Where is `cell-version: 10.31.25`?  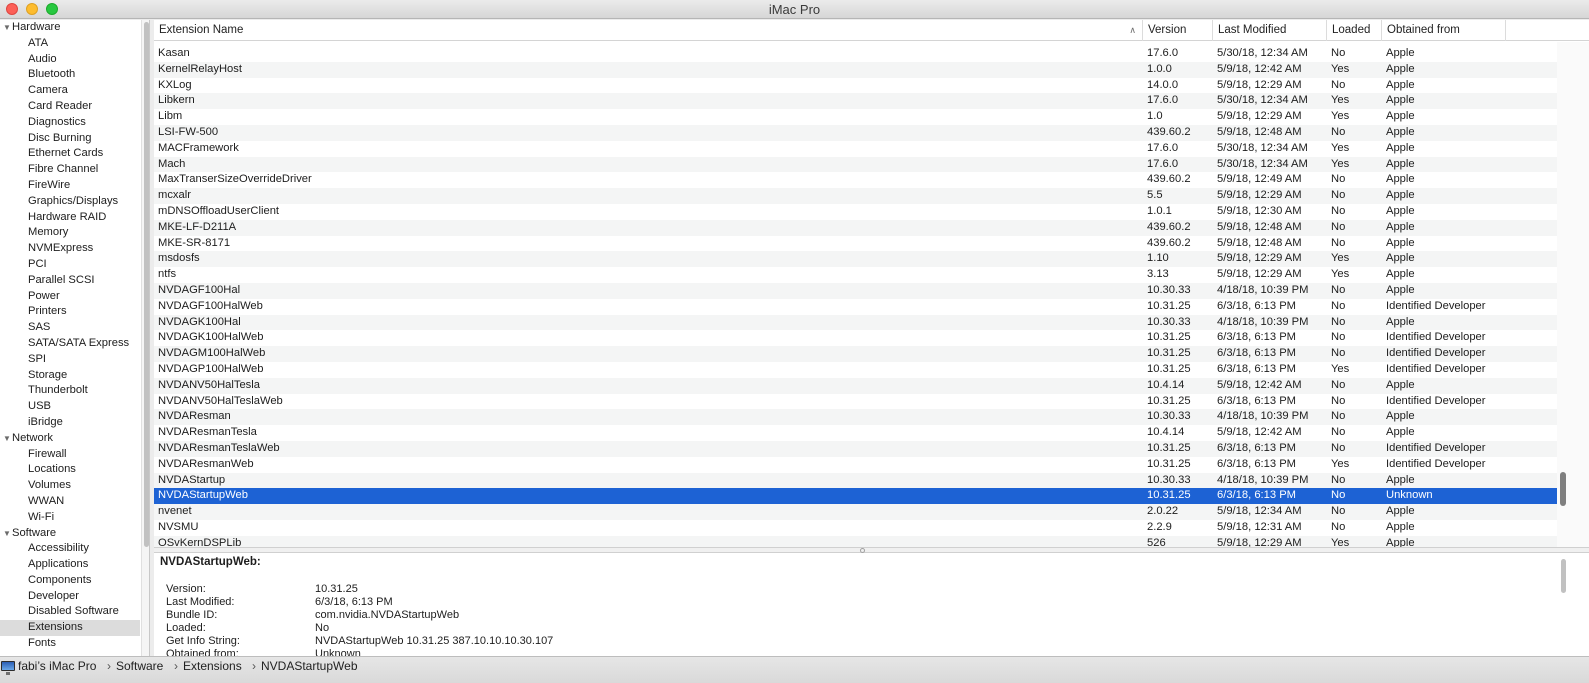
cell-version: 10.31.25 is located at coordinates (1169, 337).